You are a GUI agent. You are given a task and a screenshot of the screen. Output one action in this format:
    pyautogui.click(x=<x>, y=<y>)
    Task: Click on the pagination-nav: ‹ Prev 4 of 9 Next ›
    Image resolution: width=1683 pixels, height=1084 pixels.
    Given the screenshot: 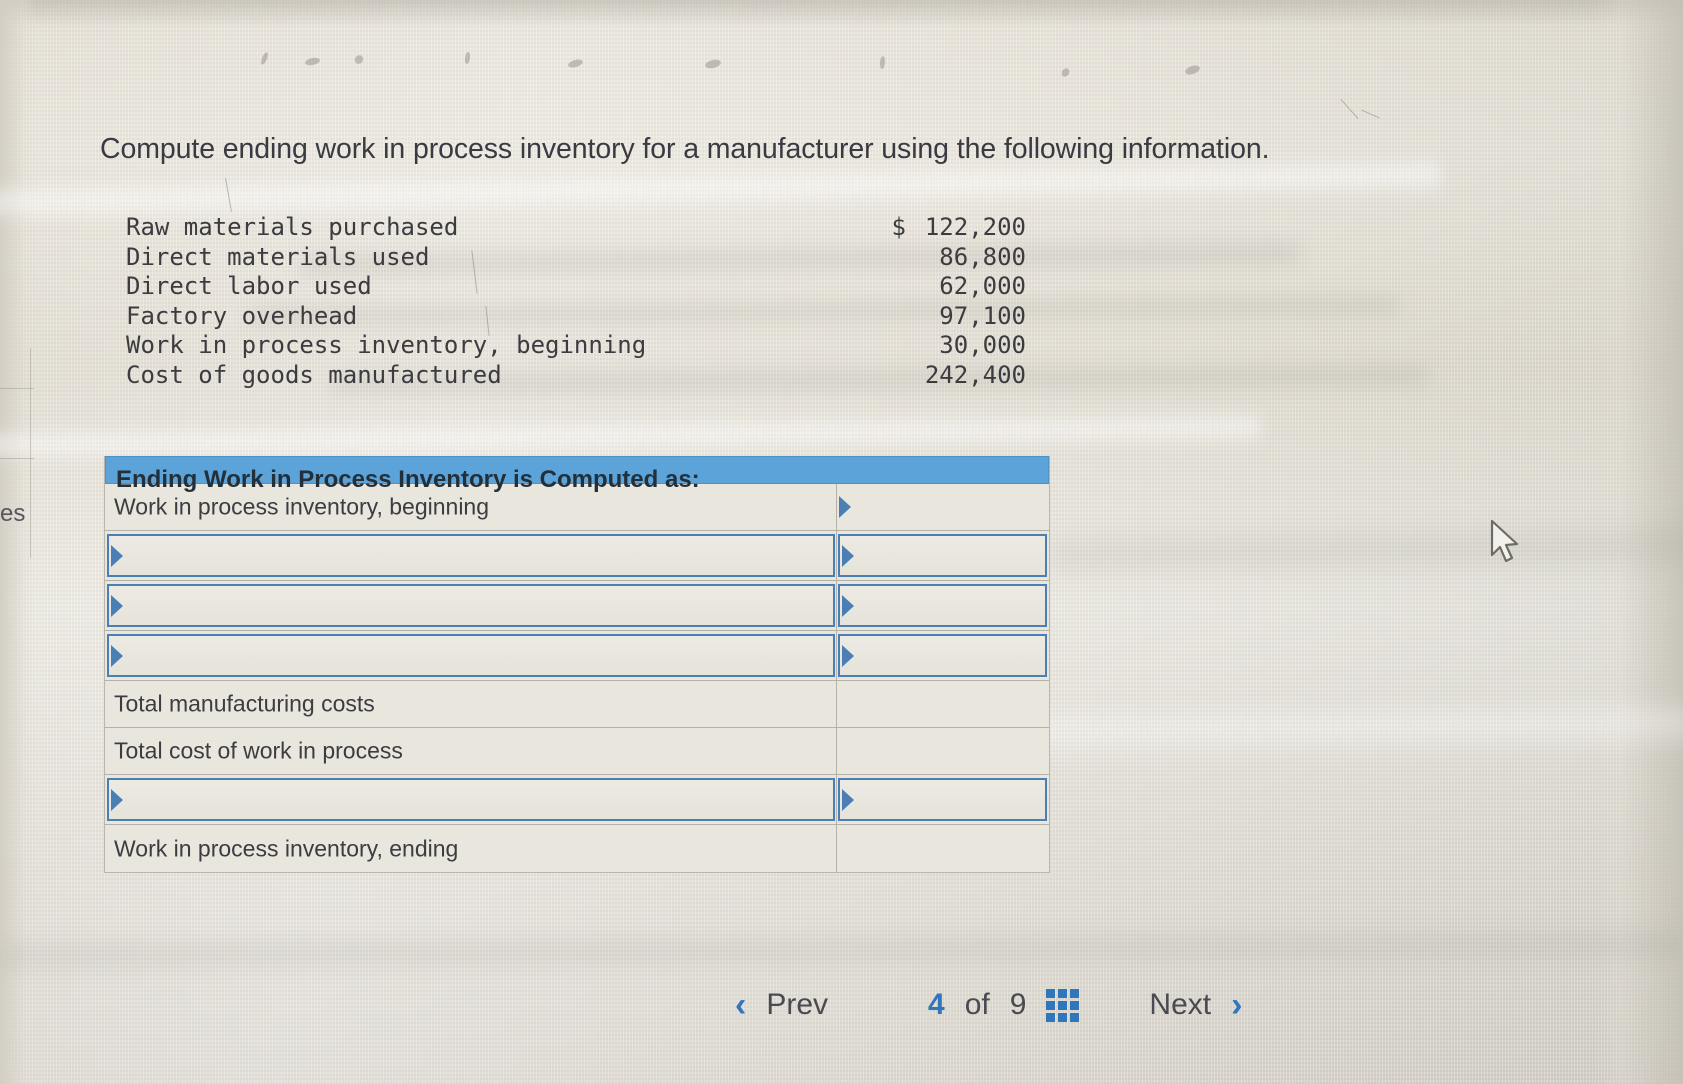 What is the action you would take?
    pyautogui.click(x=1045, y=1005)
    